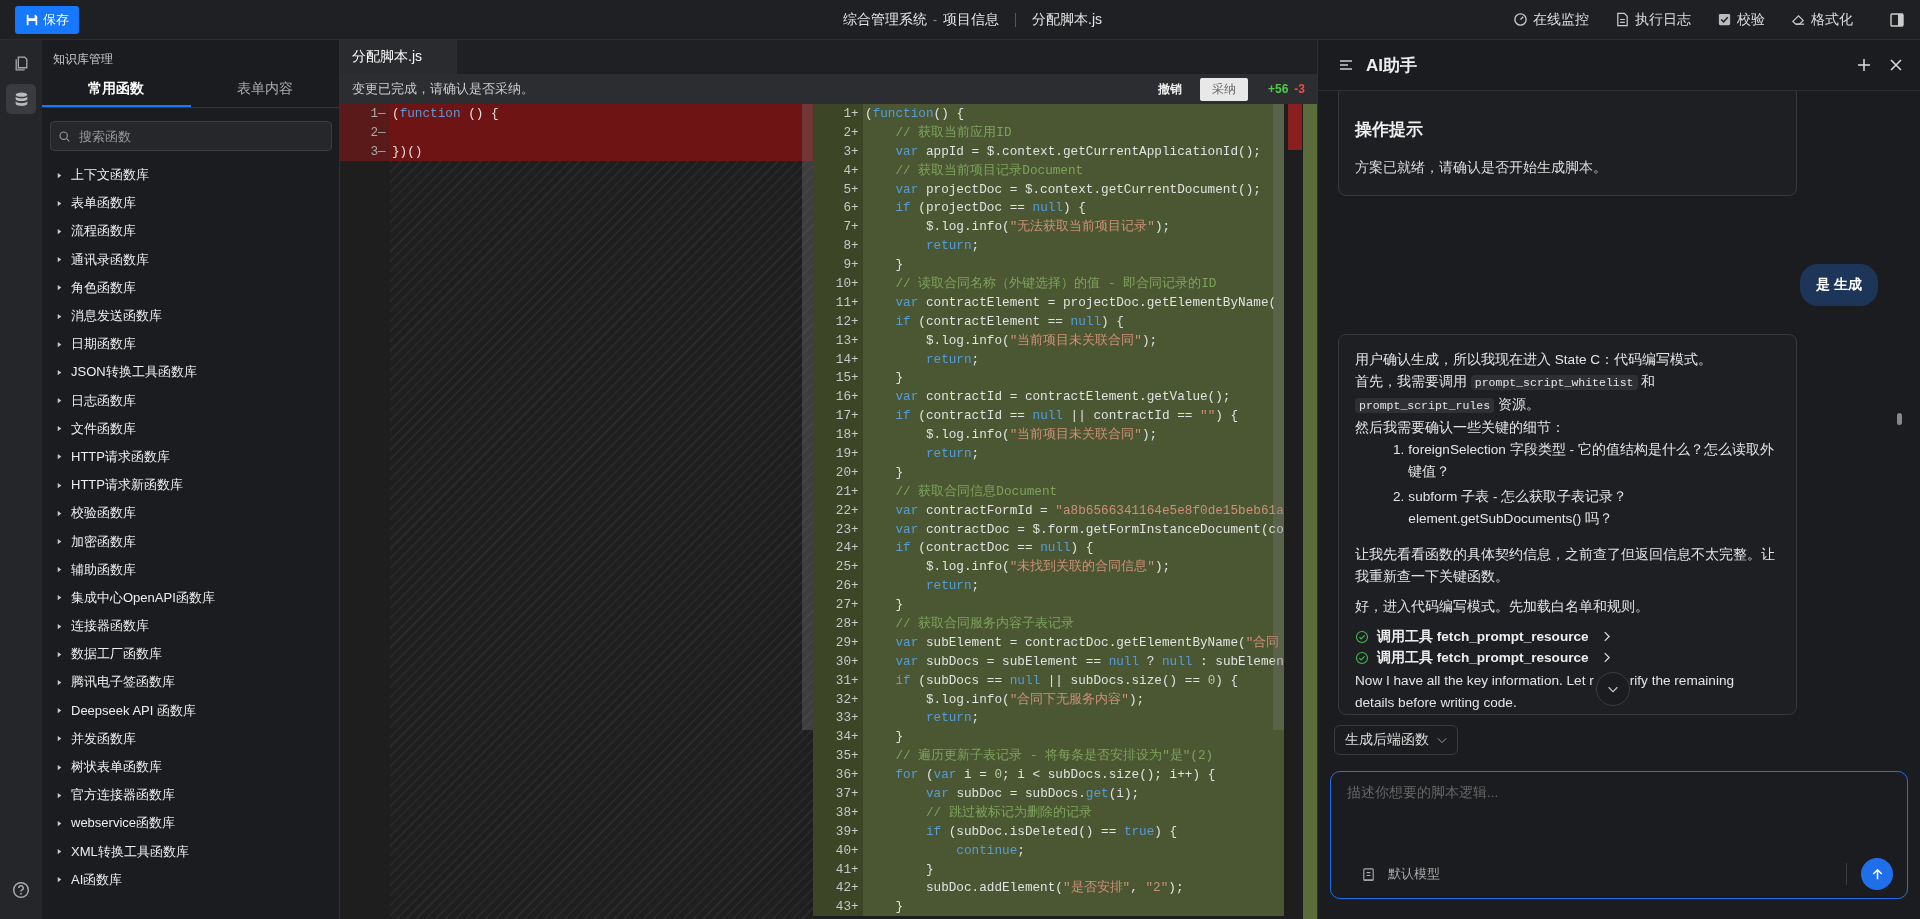 The width and height of the screenshot is (1920, 919). What do you see at coordinates (197, 231) in the screenshot?
I see `library-item: 流程函数库` at bounding box center [197, 231].